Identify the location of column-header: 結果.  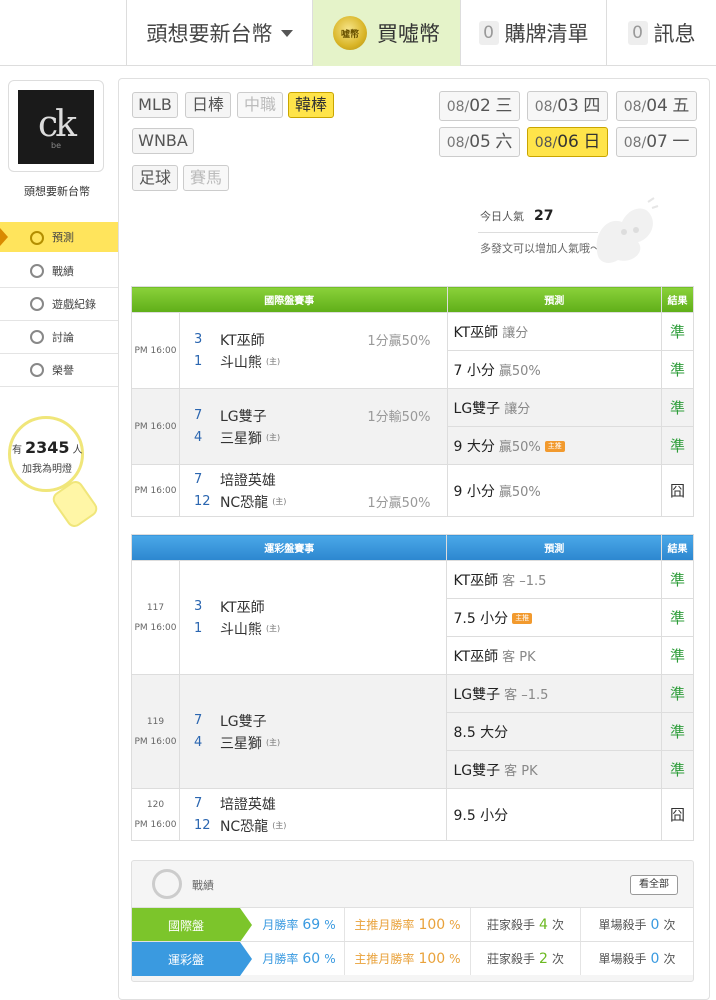
(677, 547).